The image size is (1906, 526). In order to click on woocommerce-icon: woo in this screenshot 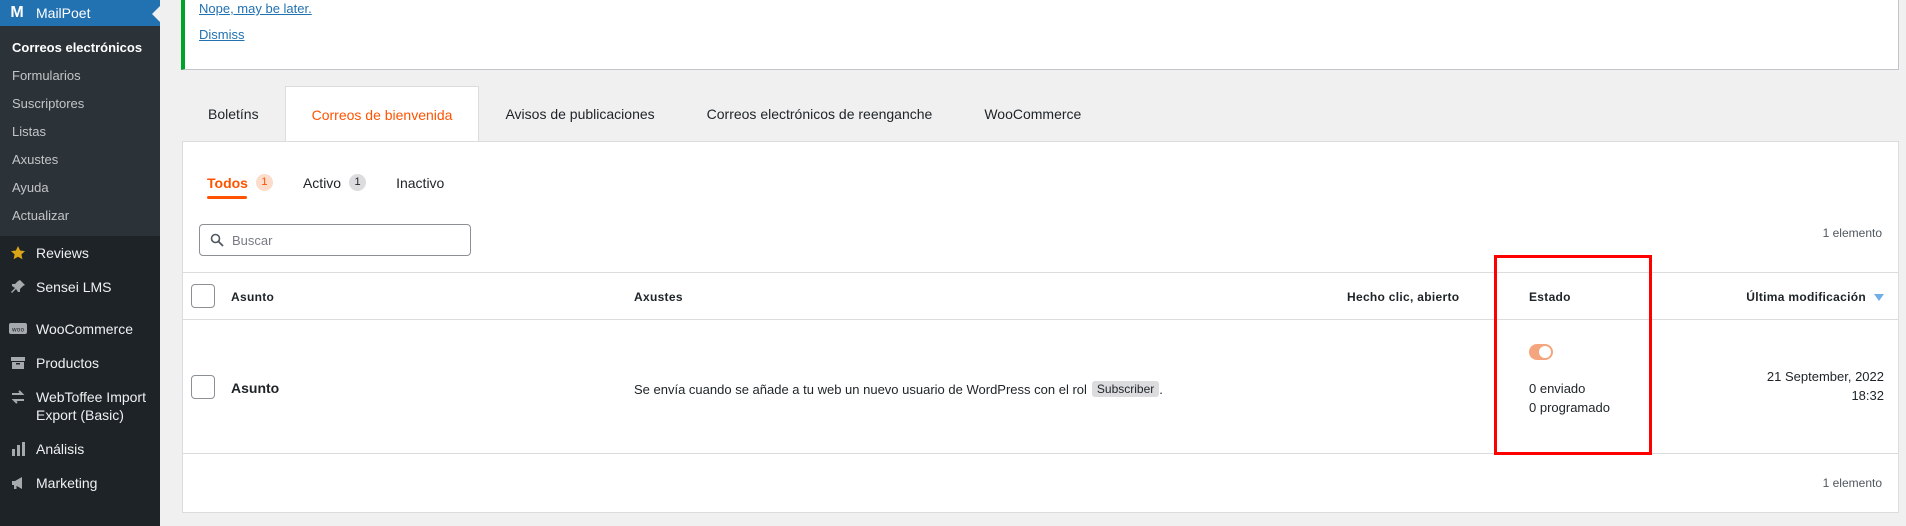, I will do `click(18, 329)`.